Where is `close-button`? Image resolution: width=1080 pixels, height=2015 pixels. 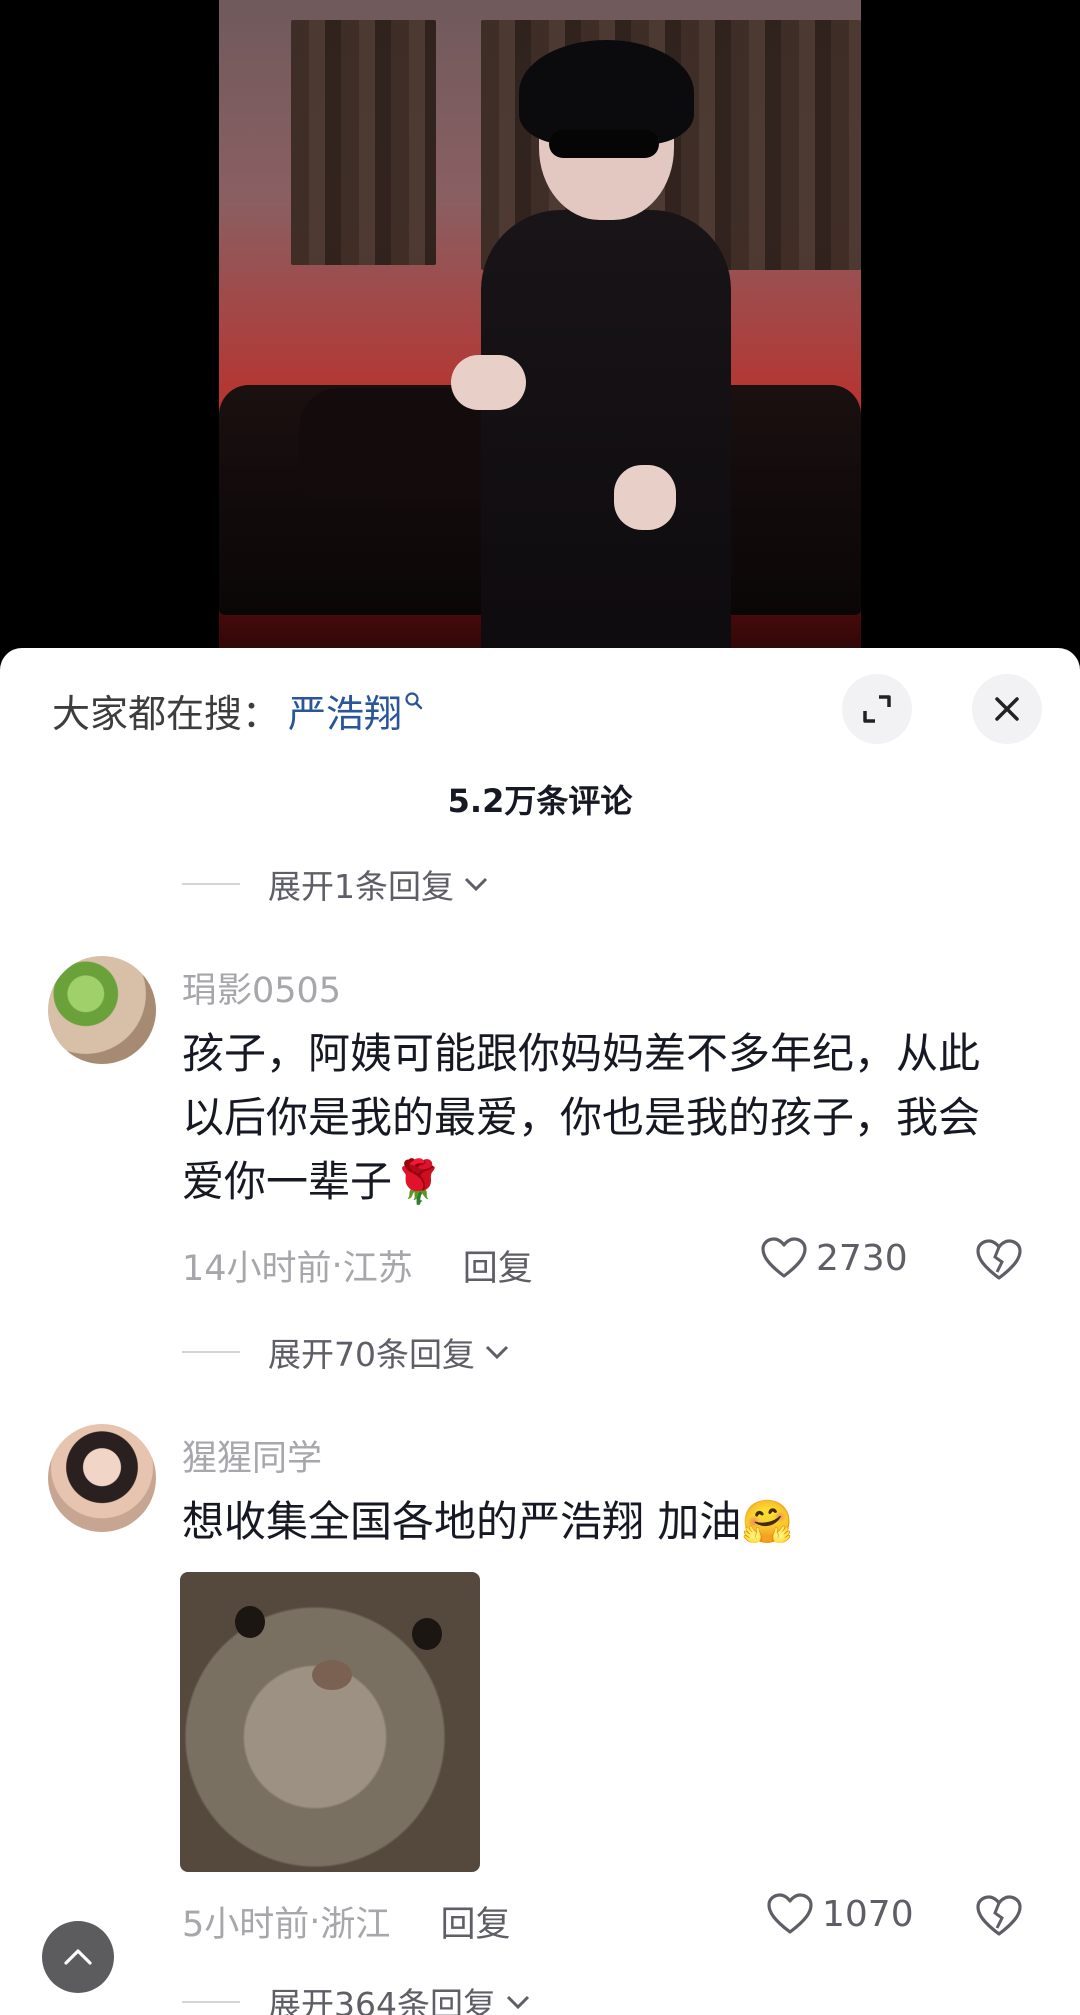
close-button is located at coordinates (1007, 709).